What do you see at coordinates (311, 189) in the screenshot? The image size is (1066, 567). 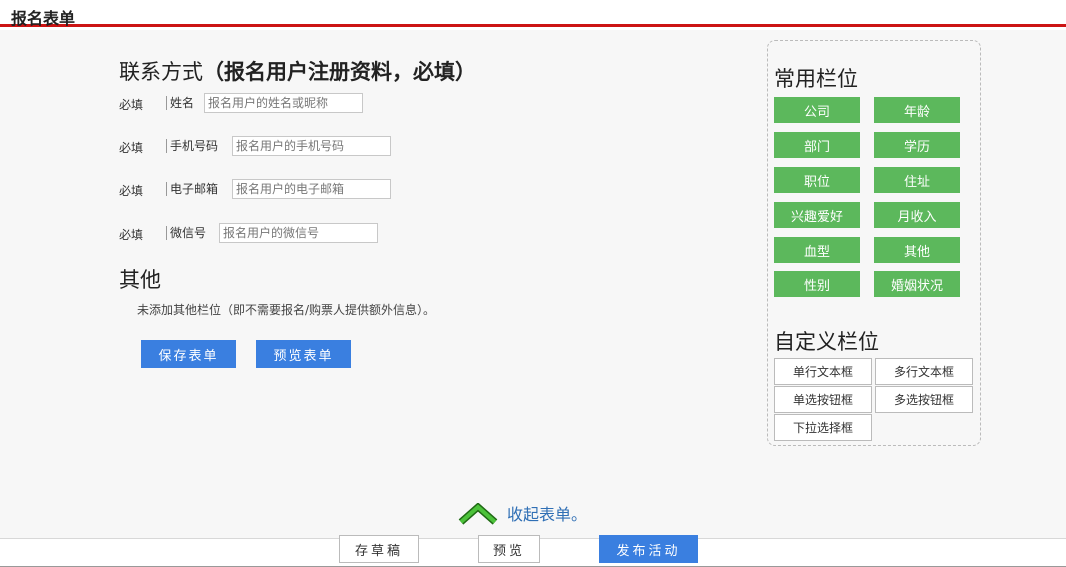 I see `email-input` at bounding box center [311, 189].